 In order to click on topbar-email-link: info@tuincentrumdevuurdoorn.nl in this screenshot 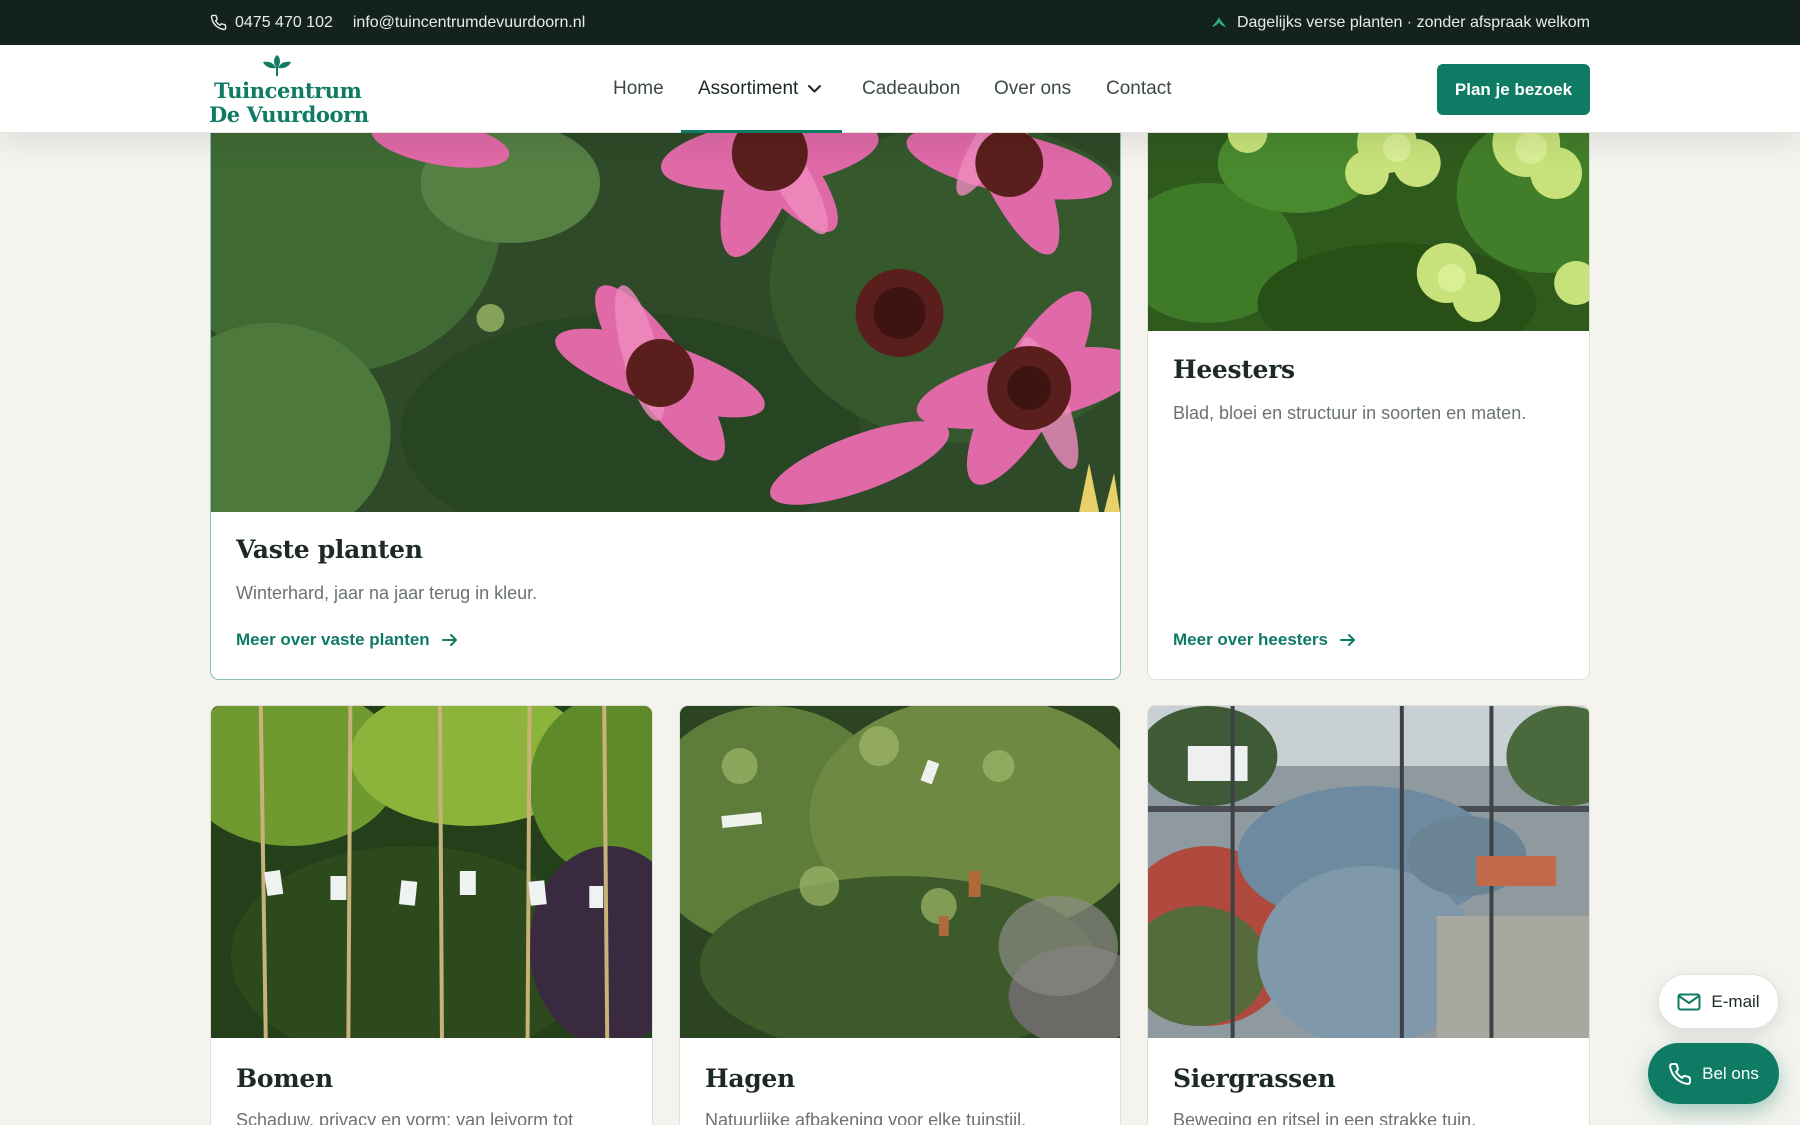, I will do `click(469, 23)`.